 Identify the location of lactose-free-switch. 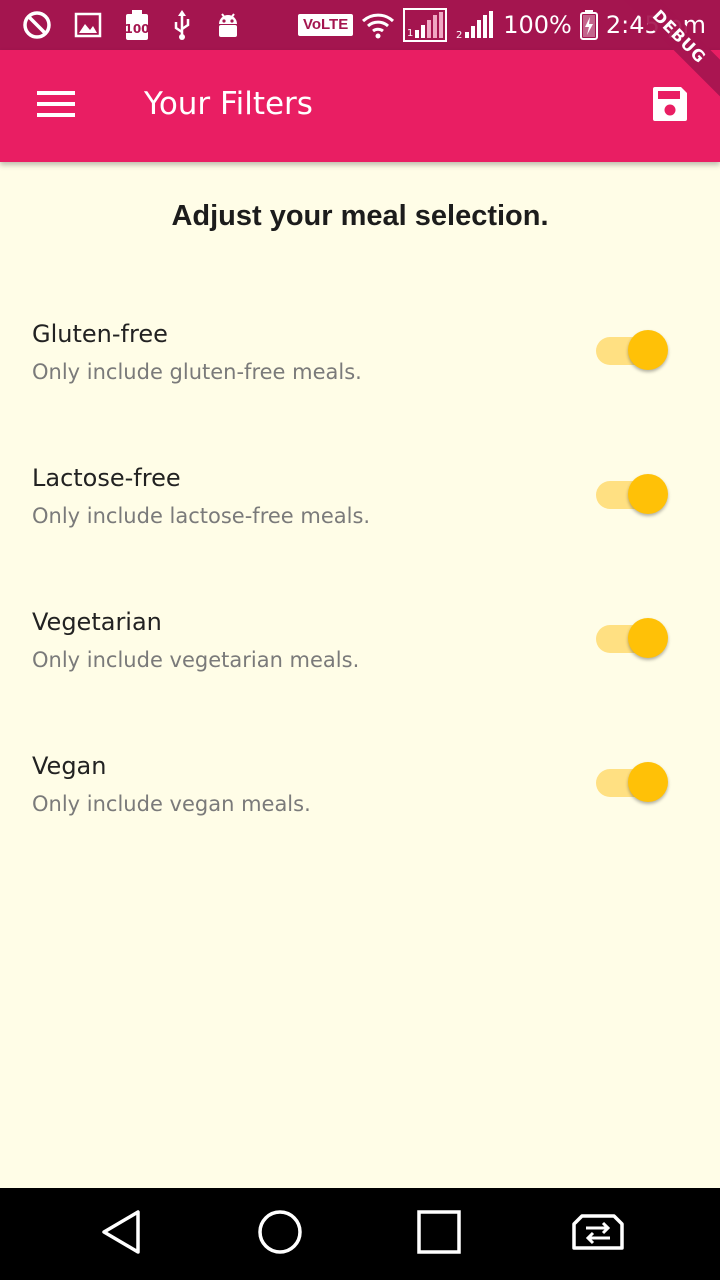
(633, 494).